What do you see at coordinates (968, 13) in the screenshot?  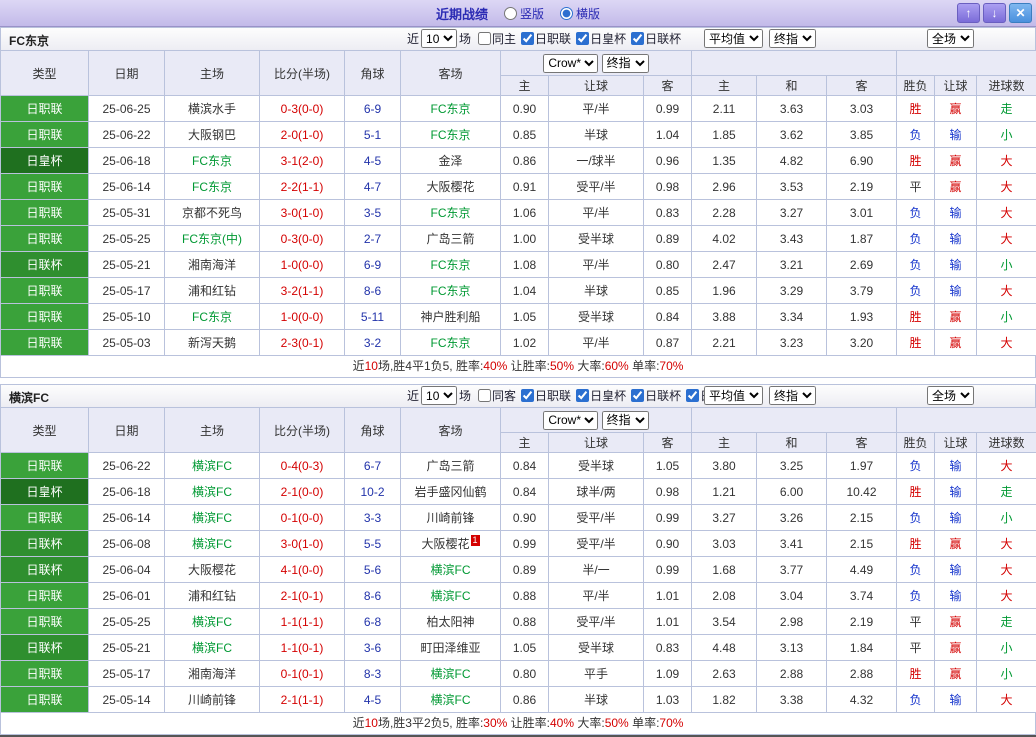 I see `move-up-button: ↑` at bounding box center [968, 13].